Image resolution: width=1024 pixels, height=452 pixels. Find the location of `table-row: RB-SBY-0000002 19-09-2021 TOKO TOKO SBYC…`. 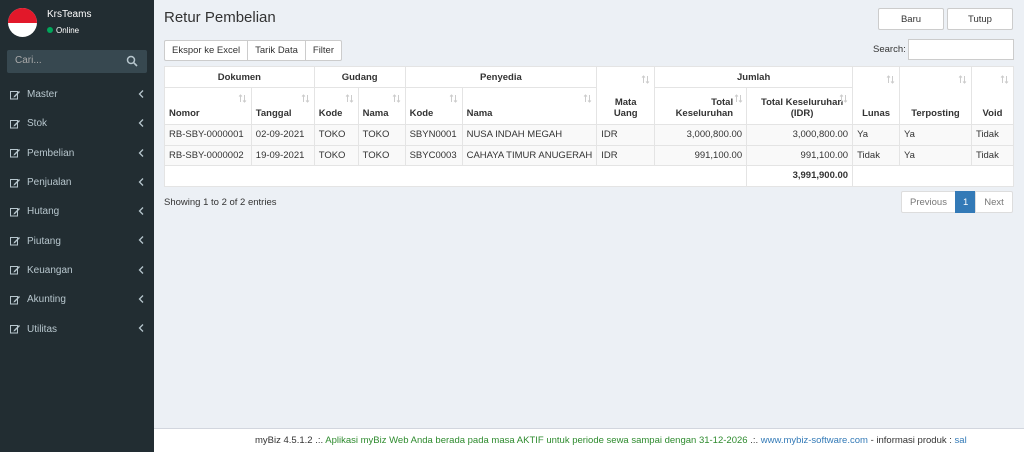

table-row: RB-SBY-0000002 19-09-2021 TOKO TOKO SBYC… is located at coordinates (589, 155).